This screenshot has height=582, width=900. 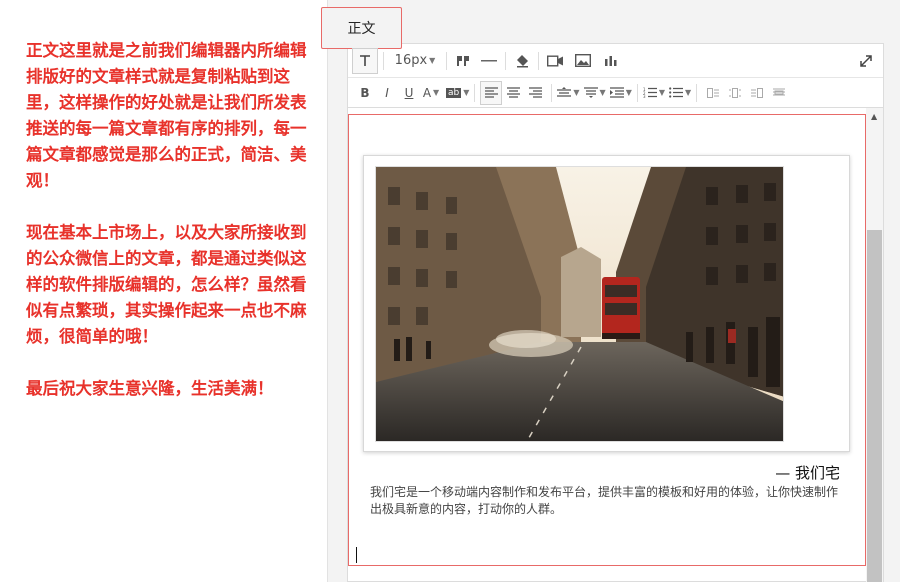 What do you see at coordinates (150, 388) in the screenshot?
I see `annotation-paragraph-3: 最后祝大家生意兴隆，生活美满！` at bounding box center [150, 388].